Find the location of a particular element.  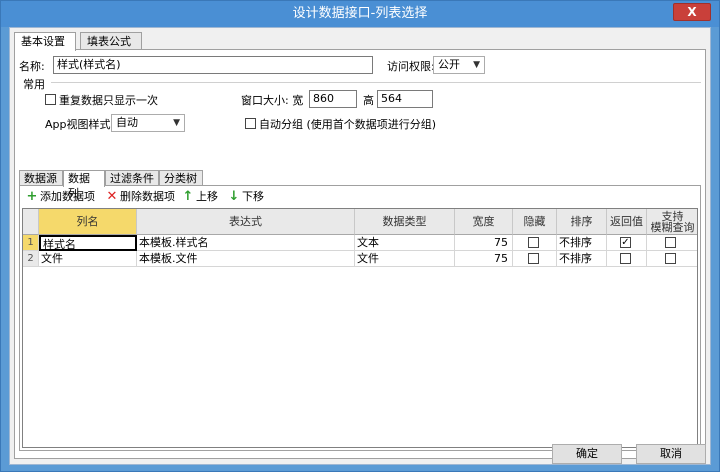

arrow-up-icon: ↑ is located at coordinates (188, 196).